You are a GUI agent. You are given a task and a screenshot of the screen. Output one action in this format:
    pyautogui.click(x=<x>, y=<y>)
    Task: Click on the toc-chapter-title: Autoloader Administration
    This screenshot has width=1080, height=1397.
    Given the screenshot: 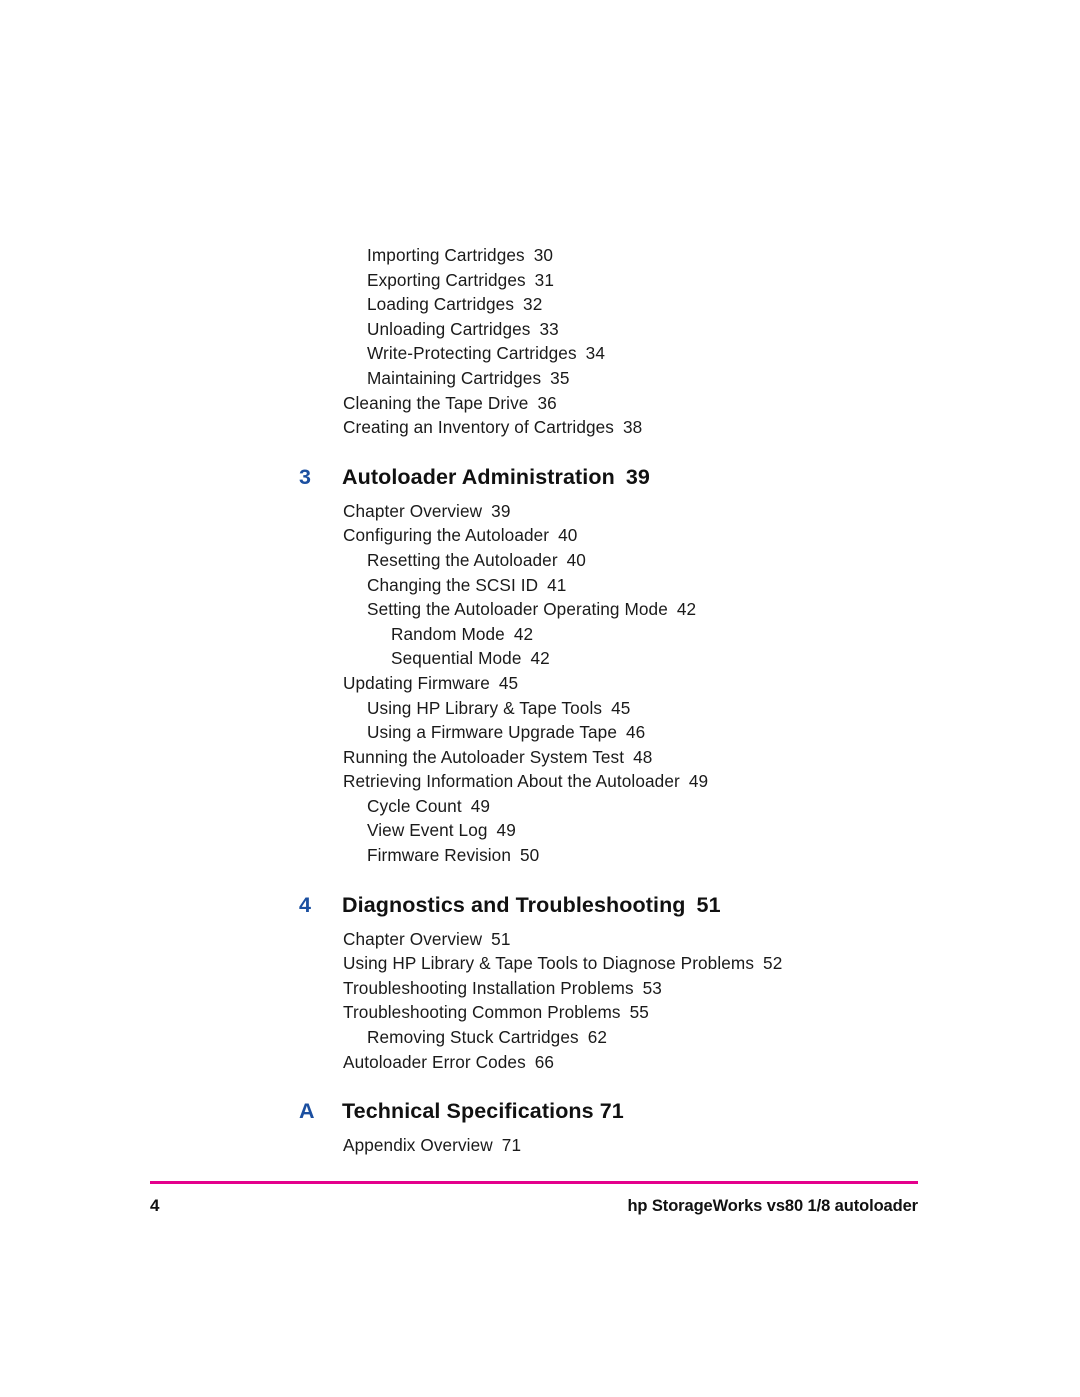 What is the action you would take?
    pyautogui.click(x=478, y=476)
    